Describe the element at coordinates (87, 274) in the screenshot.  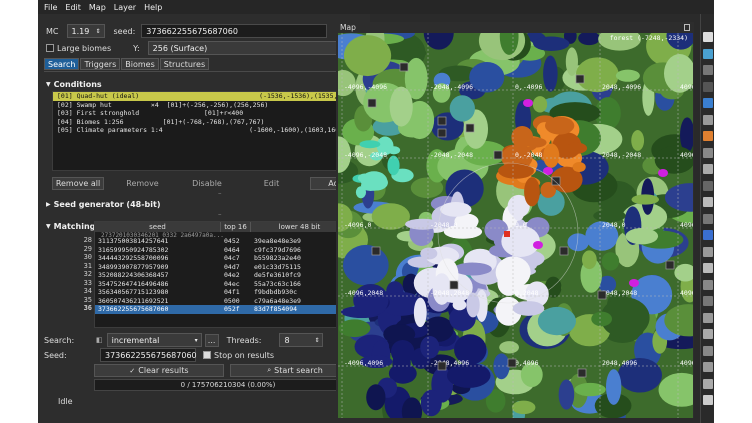
I see `row-number: 32` at that location.